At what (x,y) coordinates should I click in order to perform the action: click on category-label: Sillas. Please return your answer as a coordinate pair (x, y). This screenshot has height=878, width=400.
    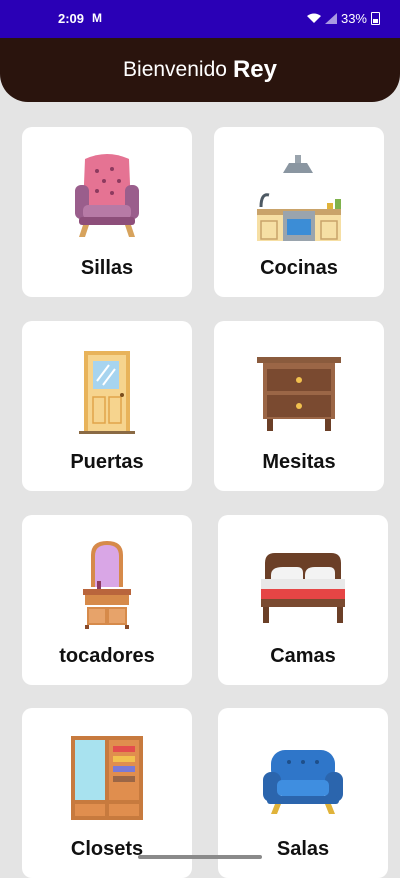
    Looking at the image, I should click on (107, 268).